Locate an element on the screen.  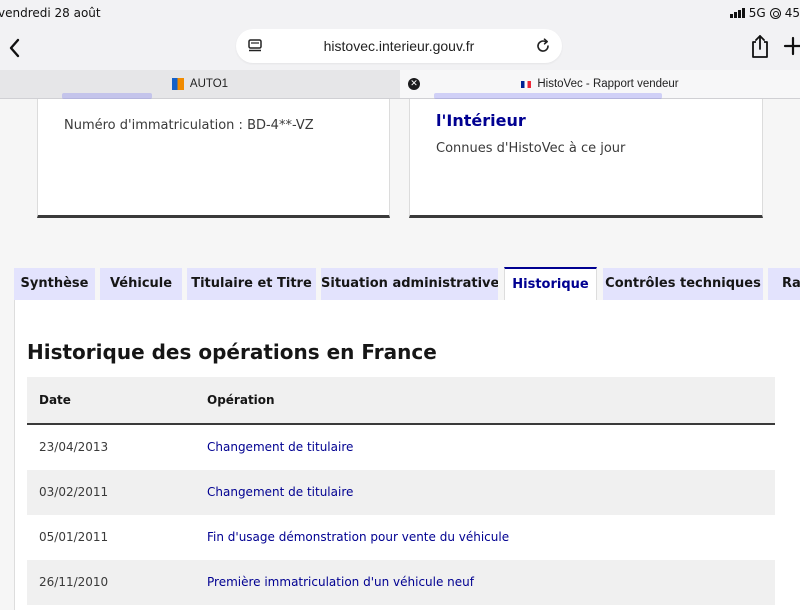
address-bar: histovec.interieur.gouv.fr is located at coordinates (399, 46).